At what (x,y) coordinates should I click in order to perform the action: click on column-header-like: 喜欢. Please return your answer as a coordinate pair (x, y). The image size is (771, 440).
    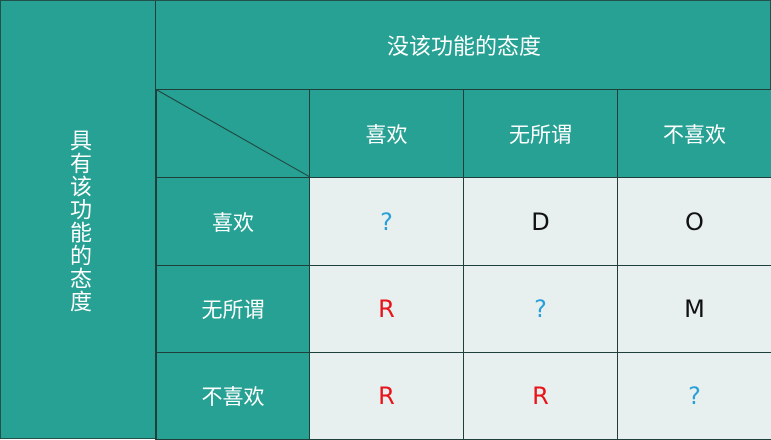
    Looking at the image, I should click on (387, 134).